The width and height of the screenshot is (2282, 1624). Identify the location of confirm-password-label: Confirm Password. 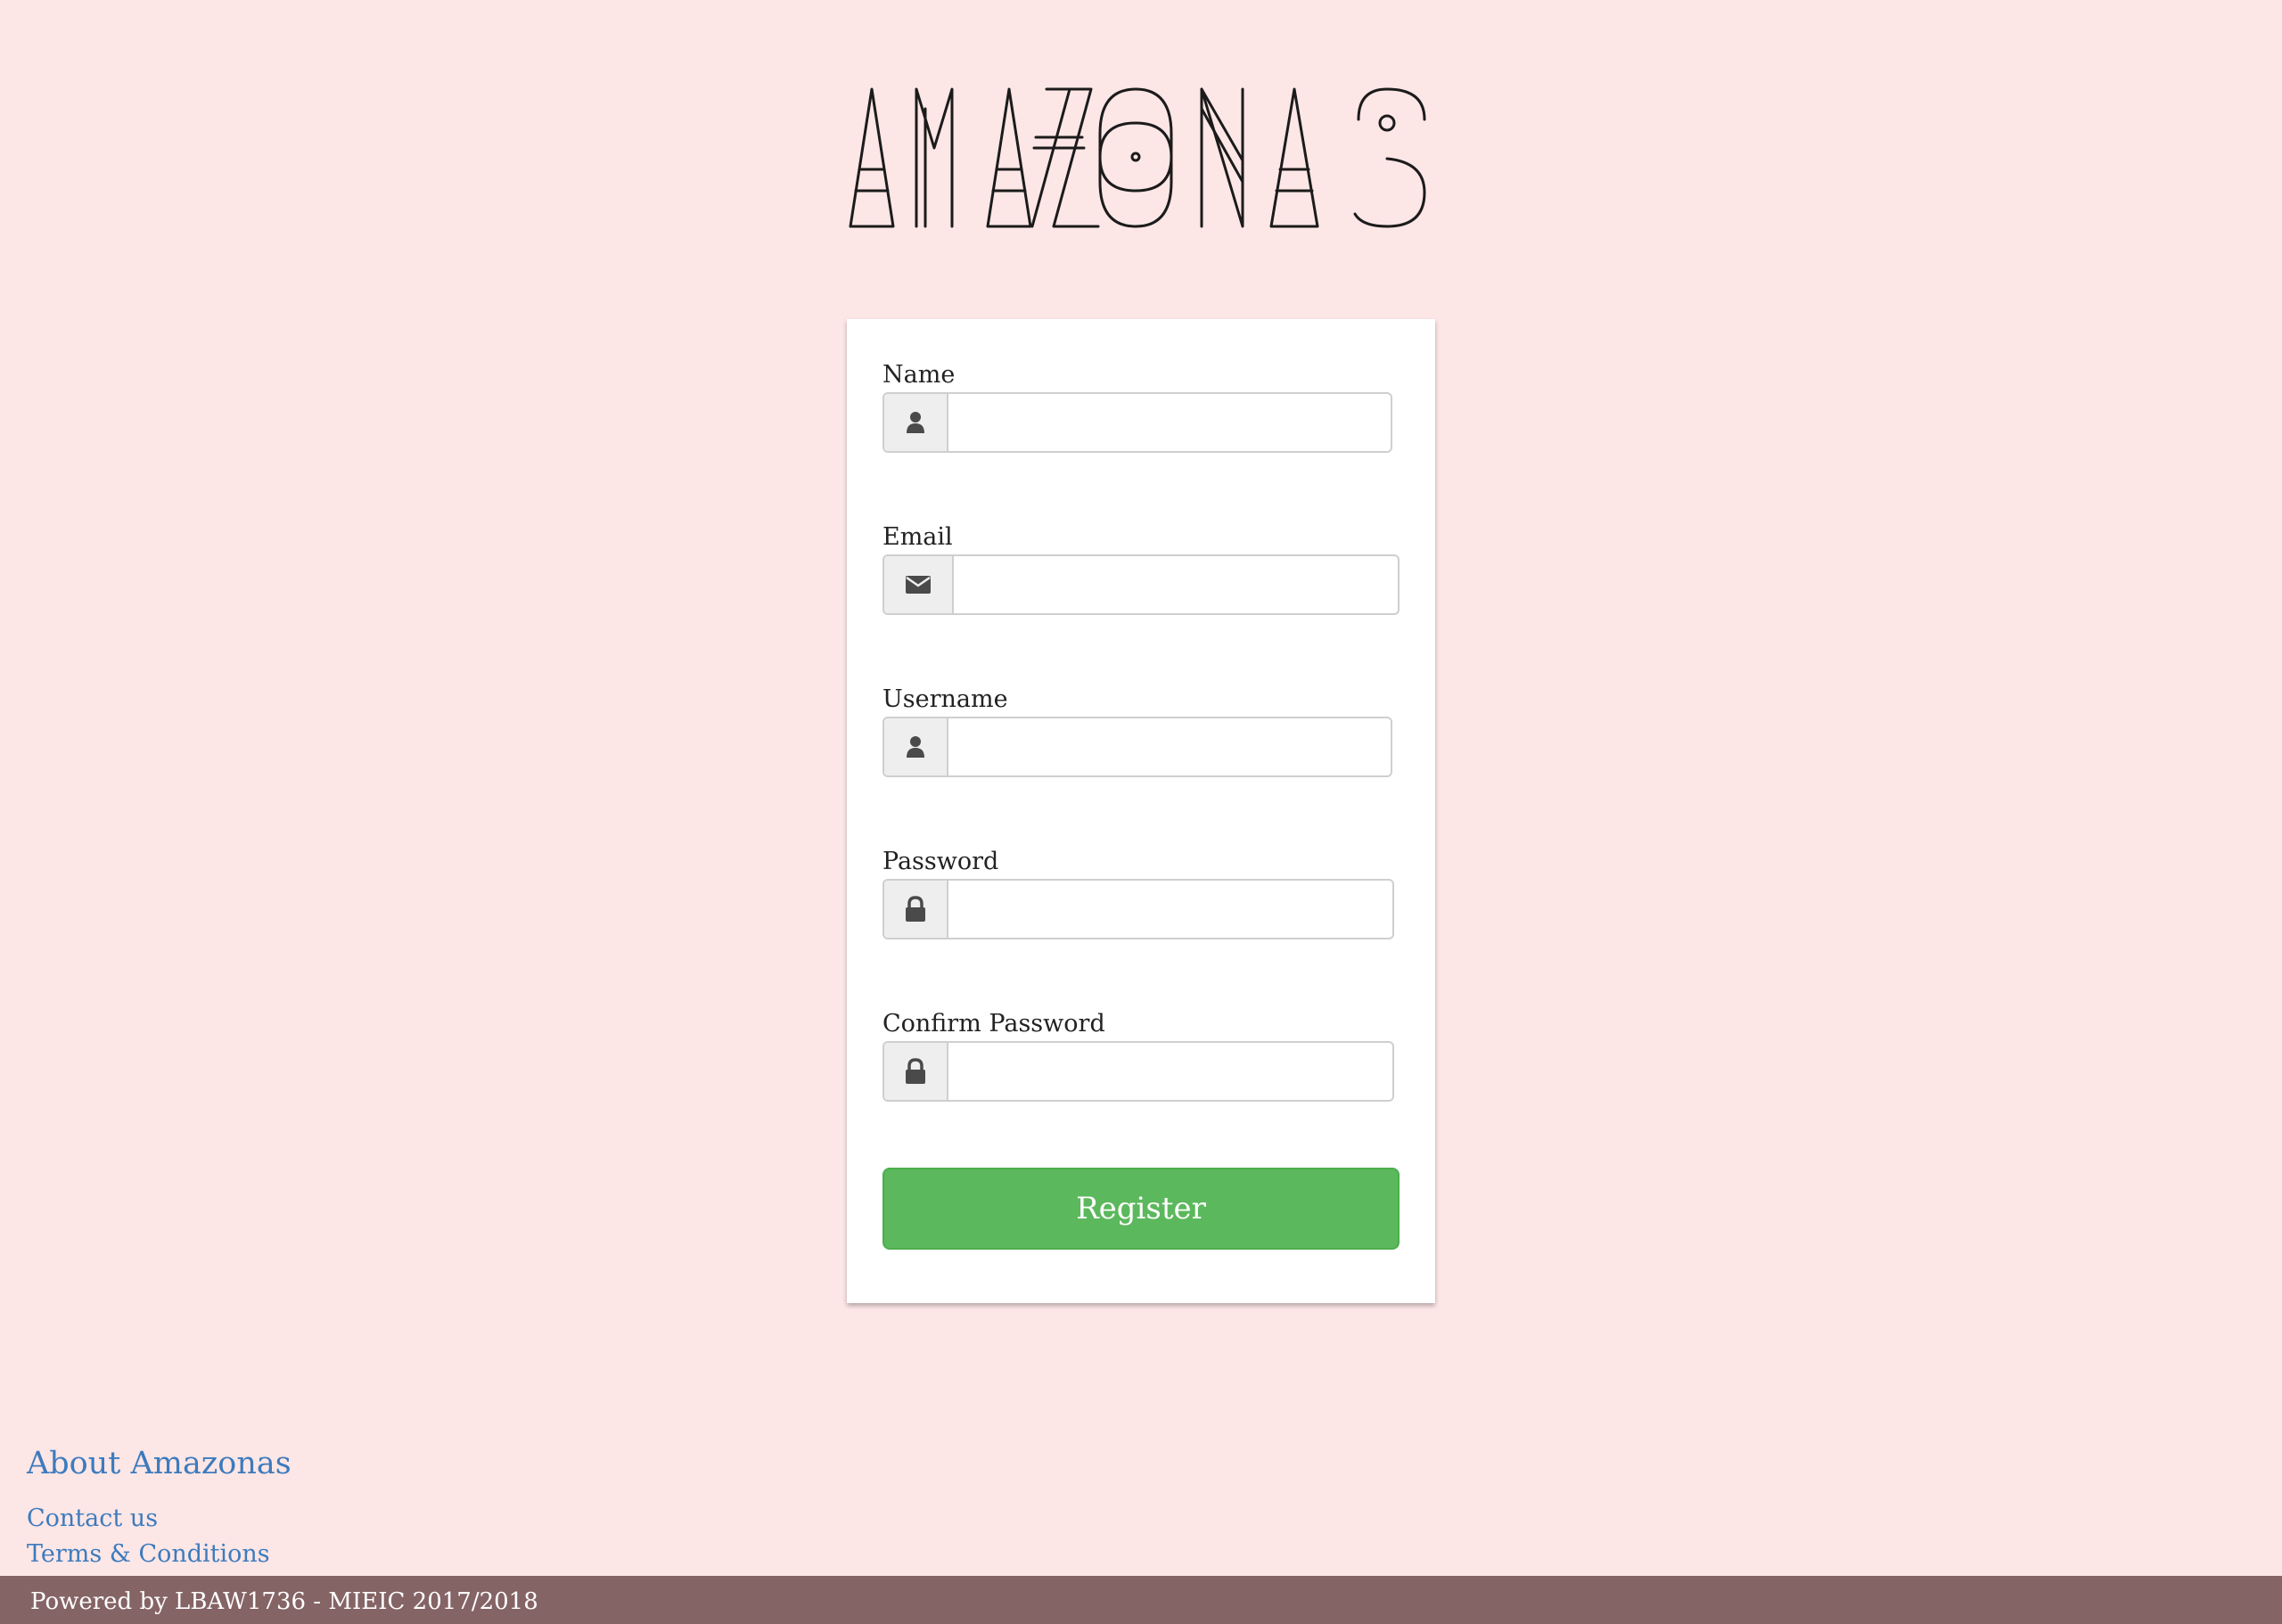
(993, 1024).